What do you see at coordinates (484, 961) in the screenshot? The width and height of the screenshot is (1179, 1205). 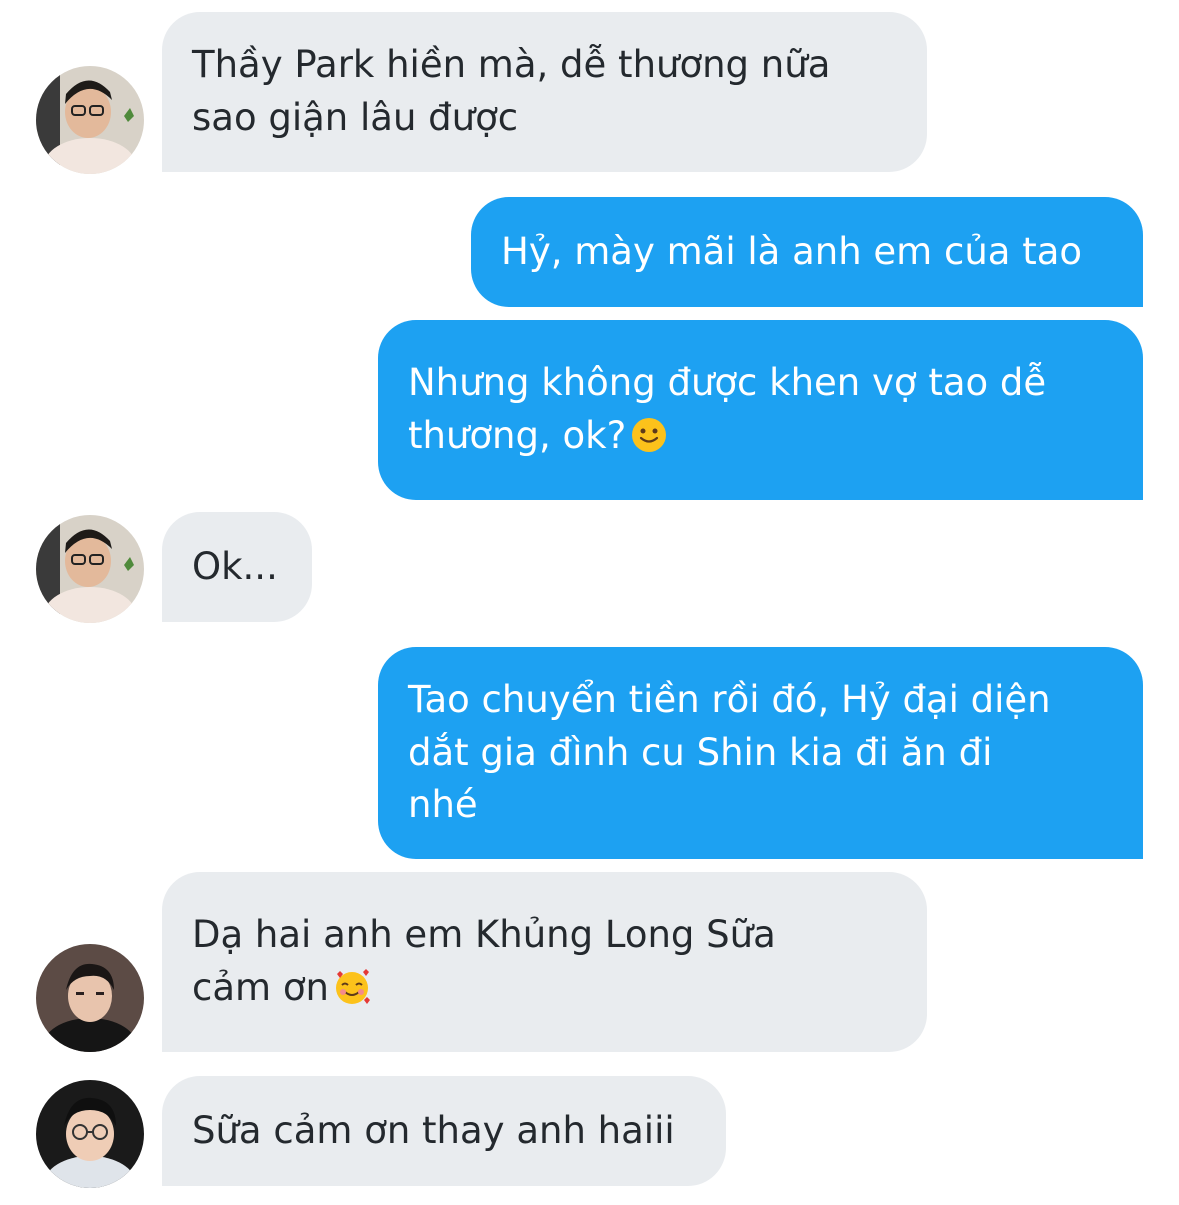 I see `message-text: Dạ hai anh em Khủng Long Sữa cảm ơn` at bounding box center [484, 961].